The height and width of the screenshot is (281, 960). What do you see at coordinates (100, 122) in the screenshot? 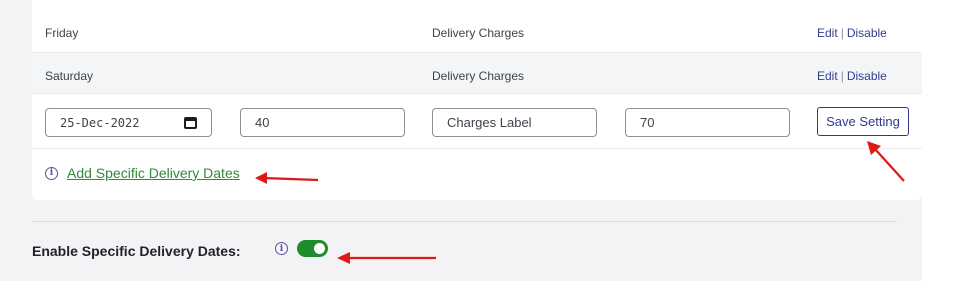
I see `date-value: 25-Dec-2022` at bounding box center [100, 122].